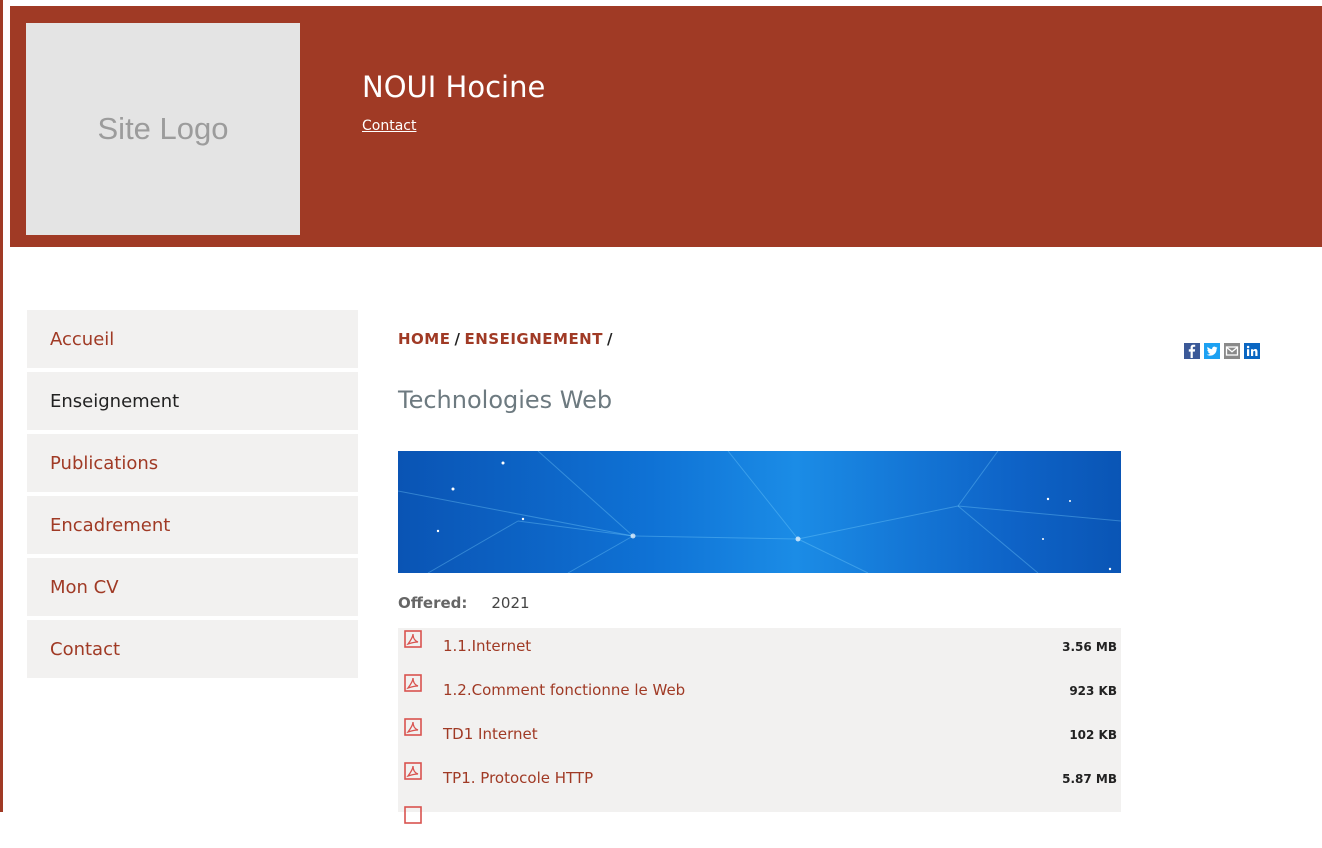  I want to click on file-link: TD1 Internet, so click(490, 734).